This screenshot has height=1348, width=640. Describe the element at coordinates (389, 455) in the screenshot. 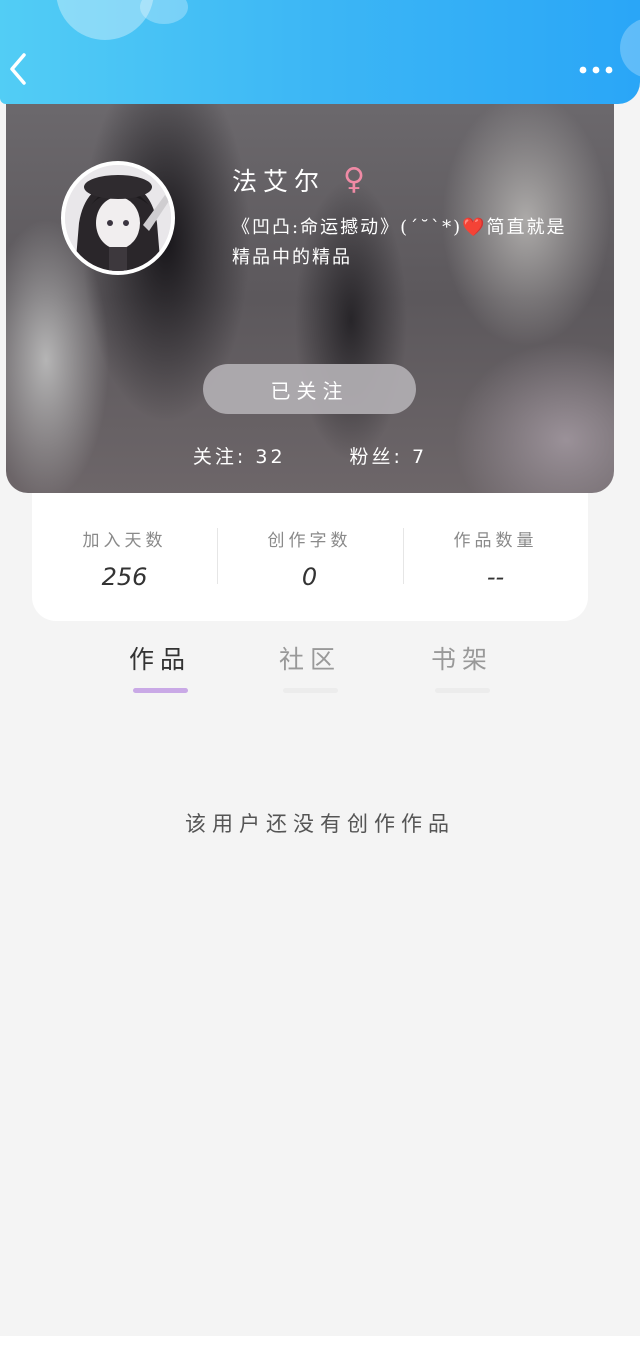

I see `followers-count: 粉丝: 7` at that location.